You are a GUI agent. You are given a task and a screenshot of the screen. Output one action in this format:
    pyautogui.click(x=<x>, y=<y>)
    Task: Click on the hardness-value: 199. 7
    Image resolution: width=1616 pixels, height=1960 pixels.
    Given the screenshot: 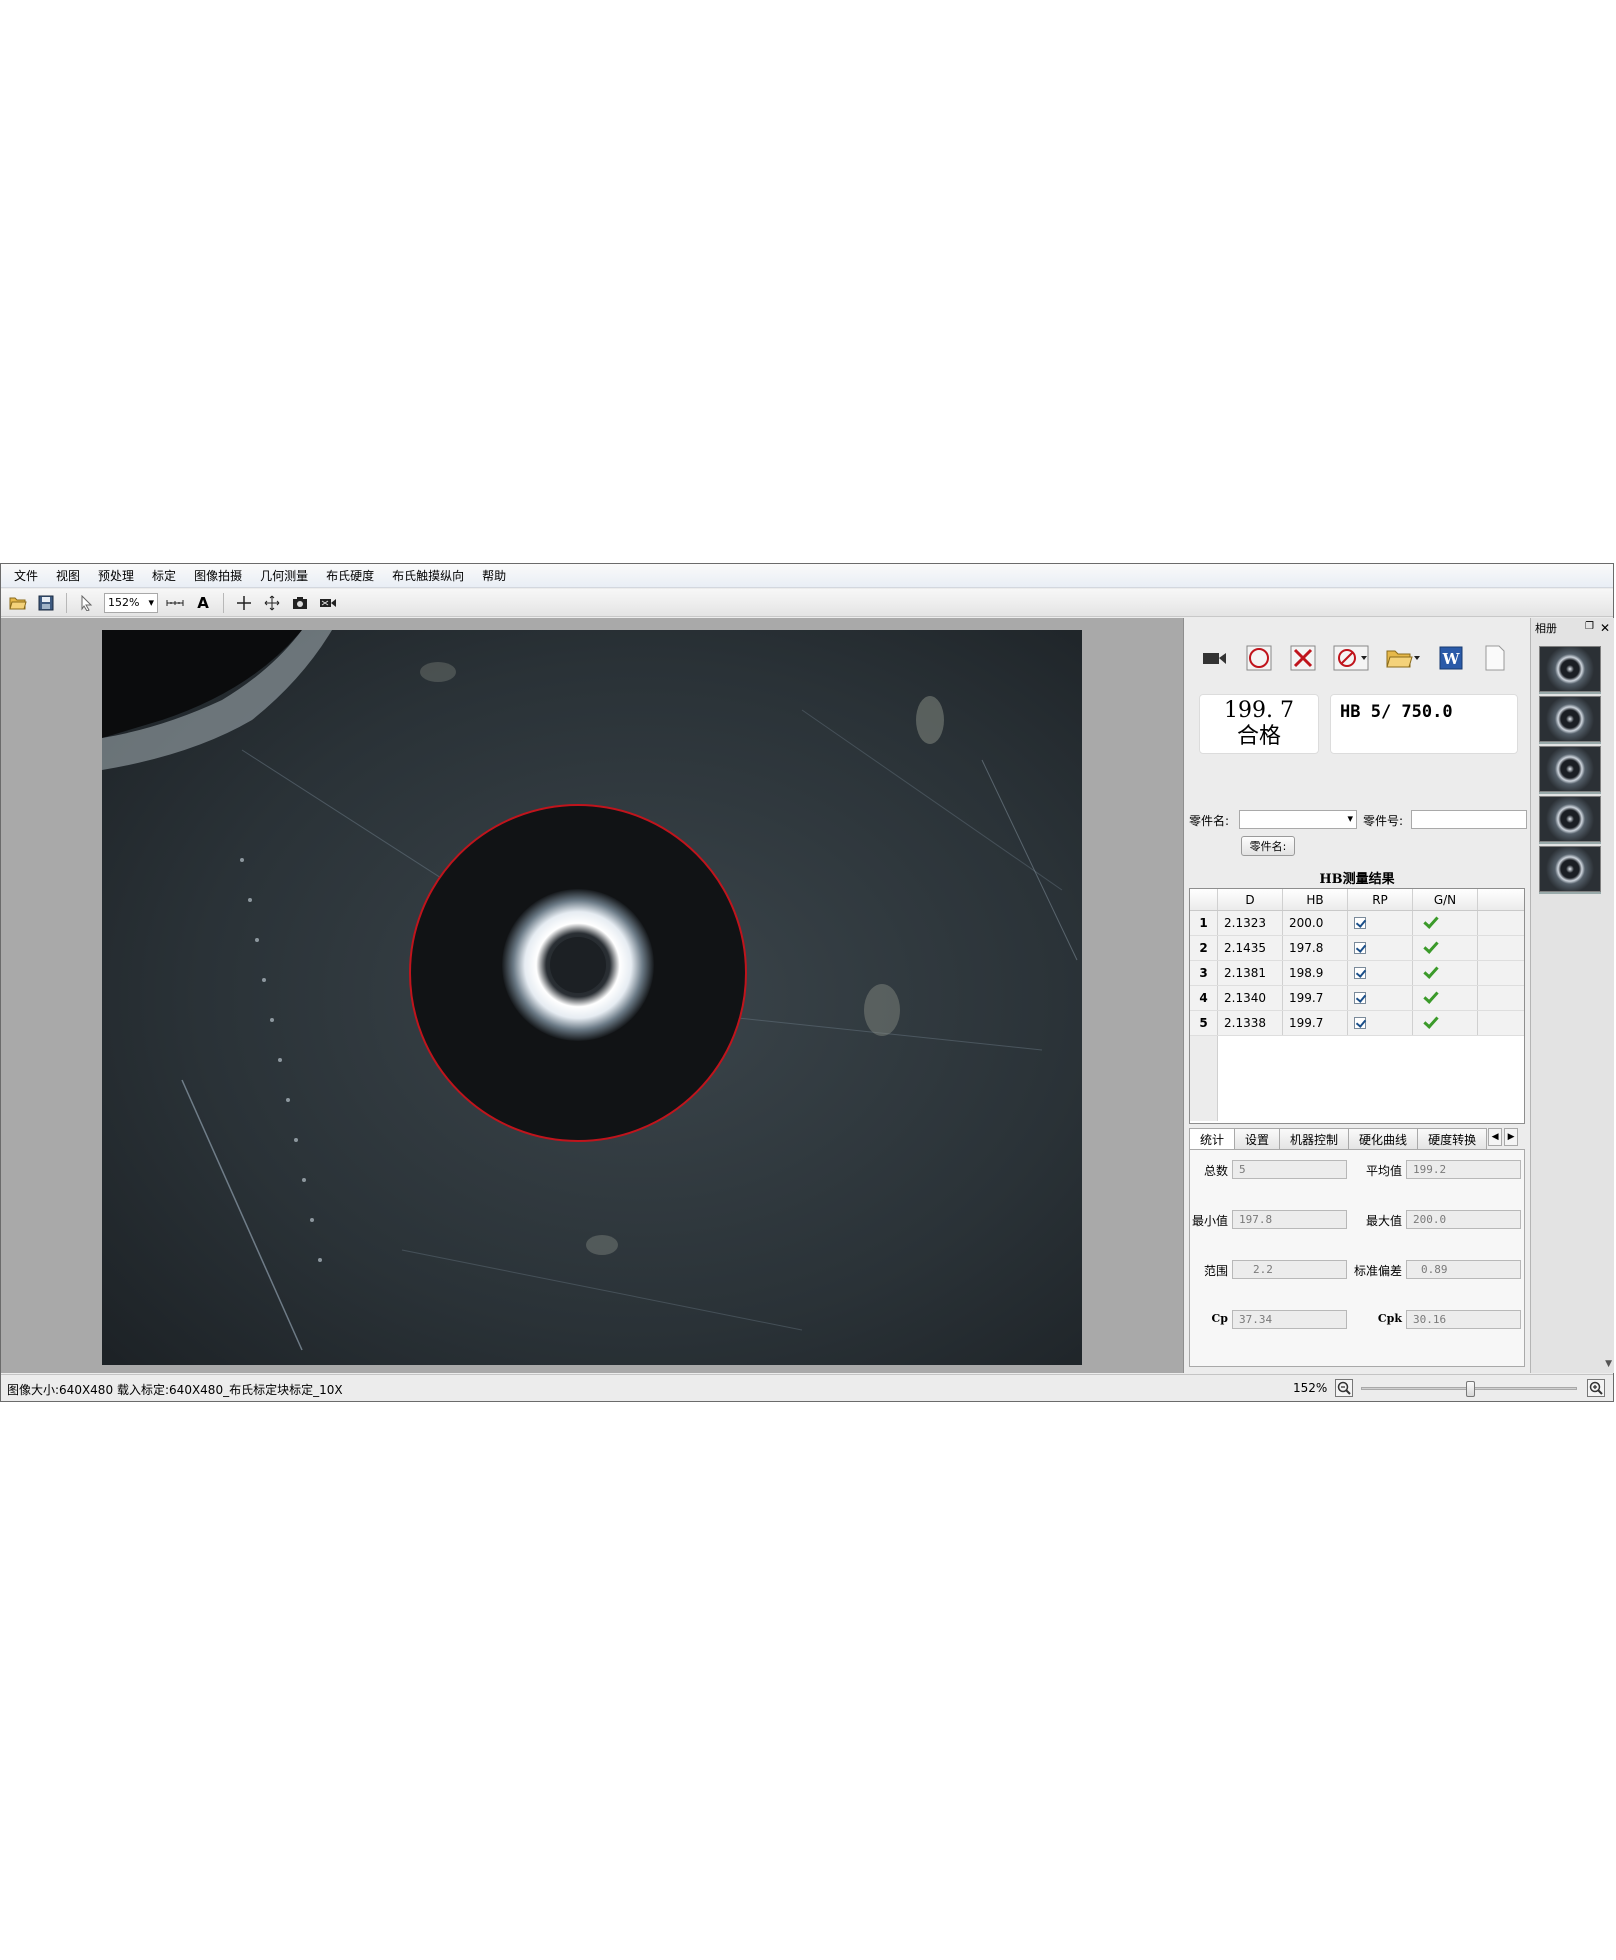 What is the action you would take?
    pyautogui.click(x=1259, y=710)
    